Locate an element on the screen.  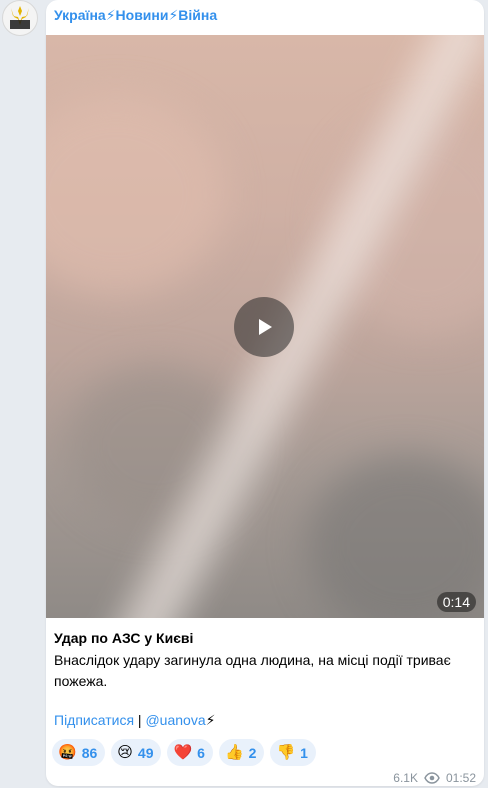
heart-icon: ❤️ is located at coordinates (183, 752).